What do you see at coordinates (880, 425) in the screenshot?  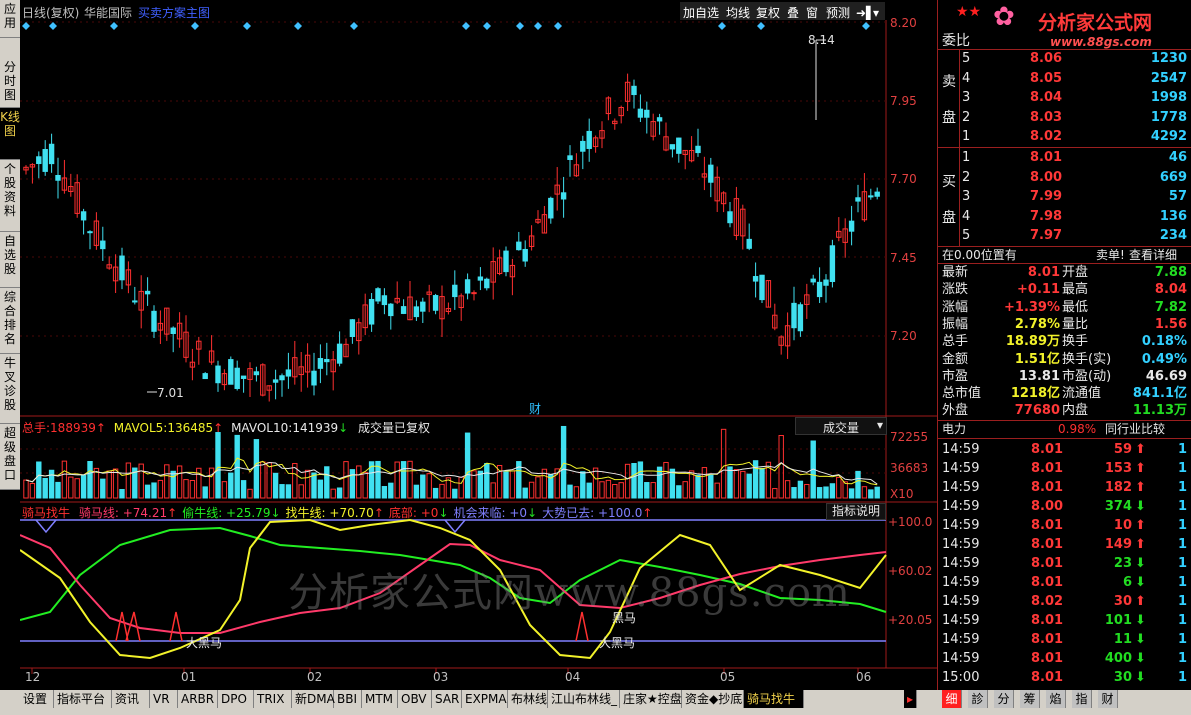 I see `chevron-down-icon: ▾` at bounding box center [880, 425].